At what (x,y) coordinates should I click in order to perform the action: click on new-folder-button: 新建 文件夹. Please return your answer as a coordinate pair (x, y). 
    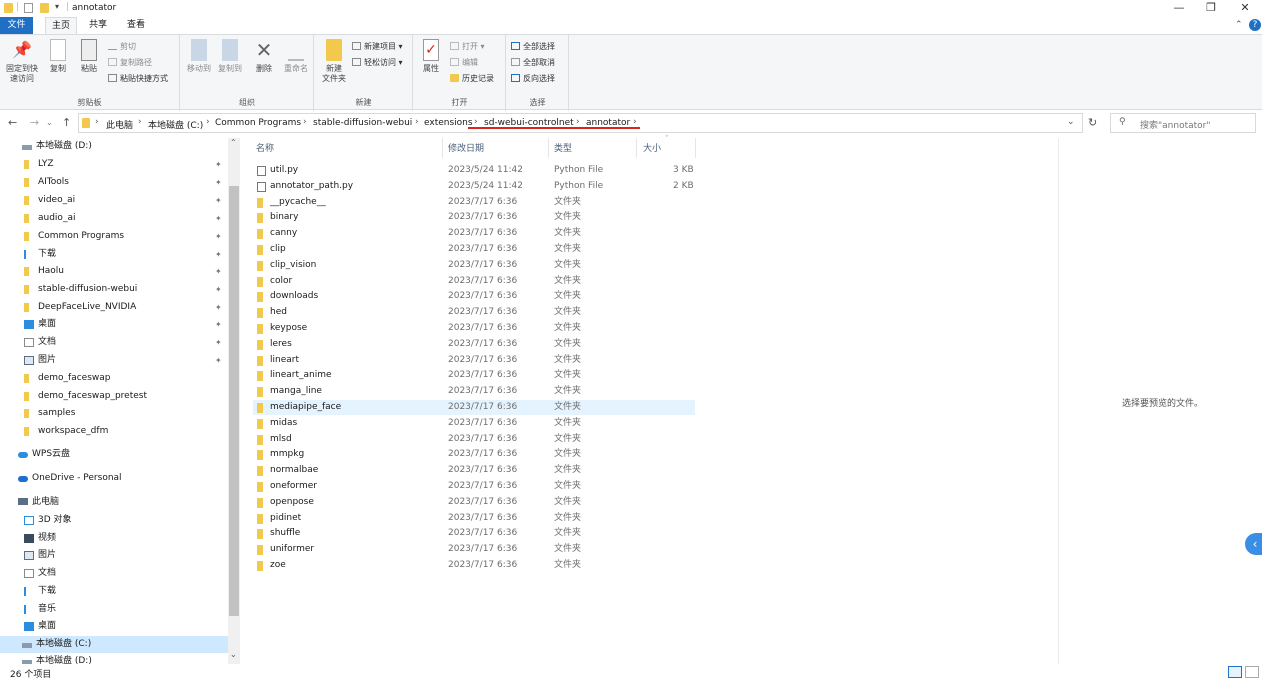
    Looking at the image, I should click on (334, 61).